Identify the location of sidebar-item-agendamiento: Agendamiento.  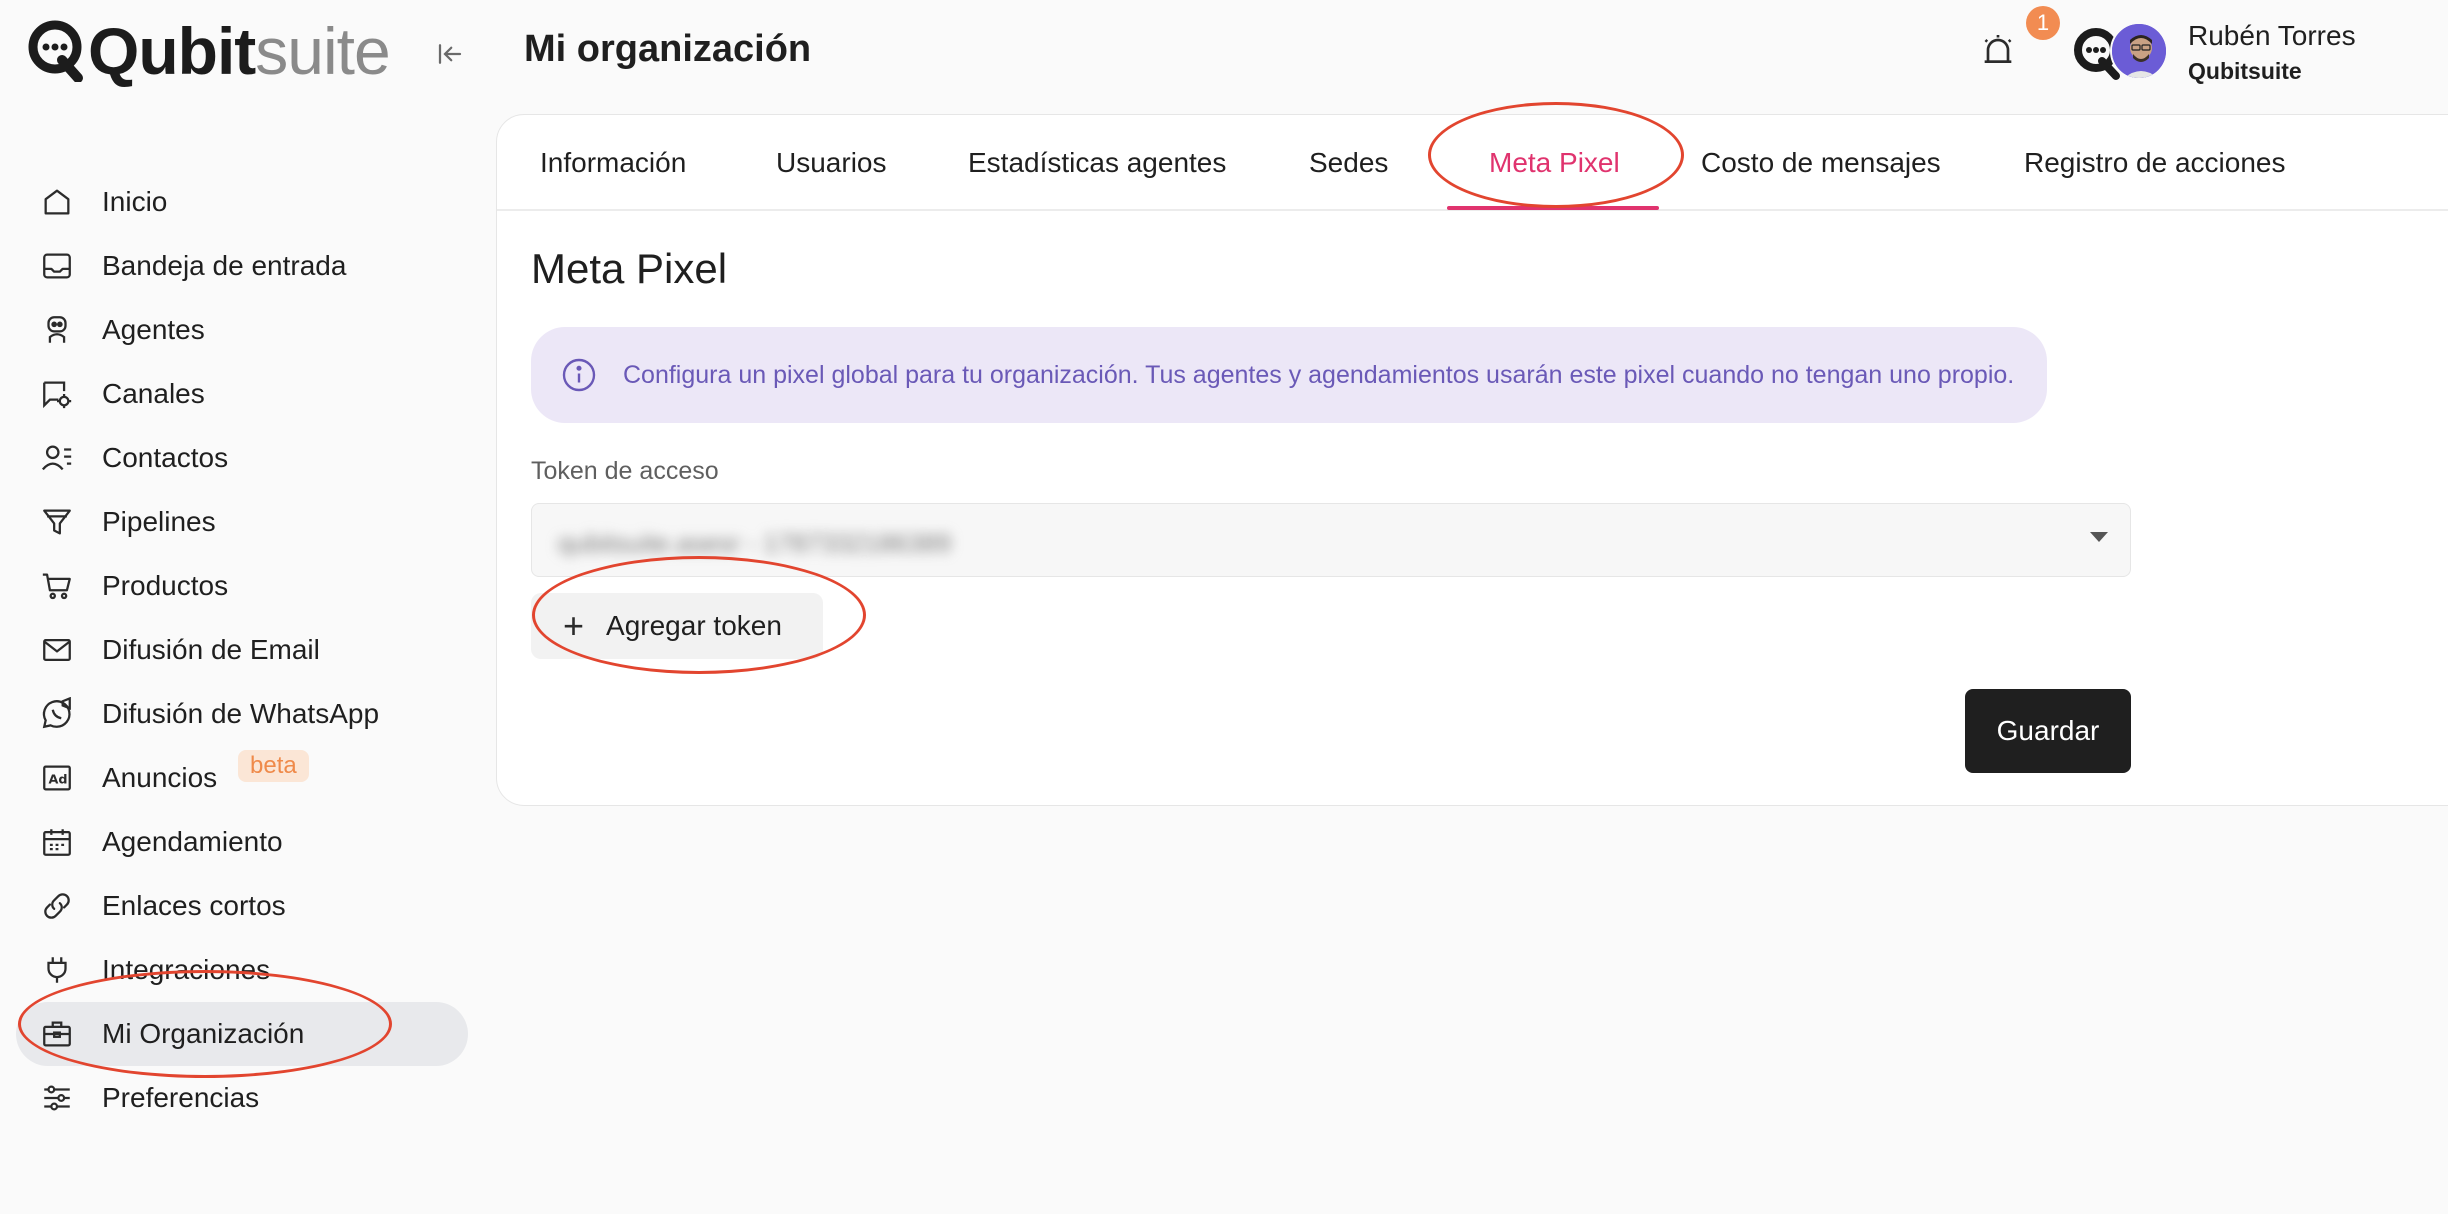
(242, 842).